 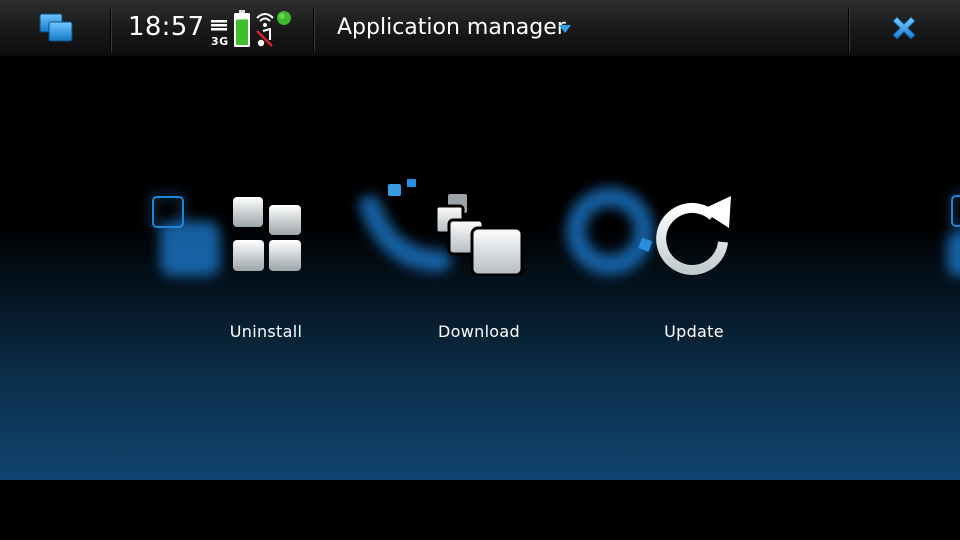 I want to click on app-title: Application manager, so click(x=451, y=27).